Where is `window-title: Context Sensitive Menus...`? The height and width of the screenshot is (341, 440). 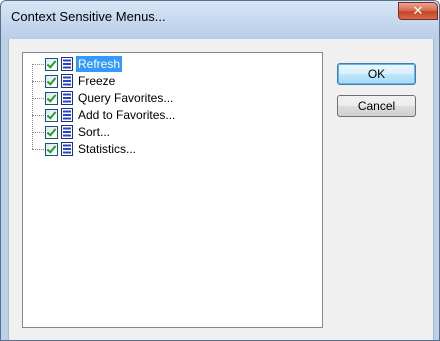 window-title: Context Sensitive Menus... is located at coordinates (88, 16).